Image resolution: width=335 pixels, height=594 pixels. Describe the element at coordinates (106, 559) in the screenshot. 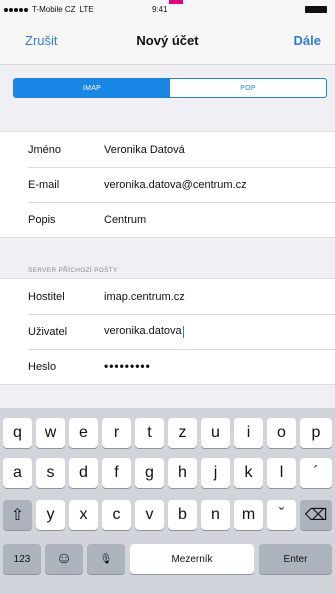

I see `microphone-key: 🎙` at that location.